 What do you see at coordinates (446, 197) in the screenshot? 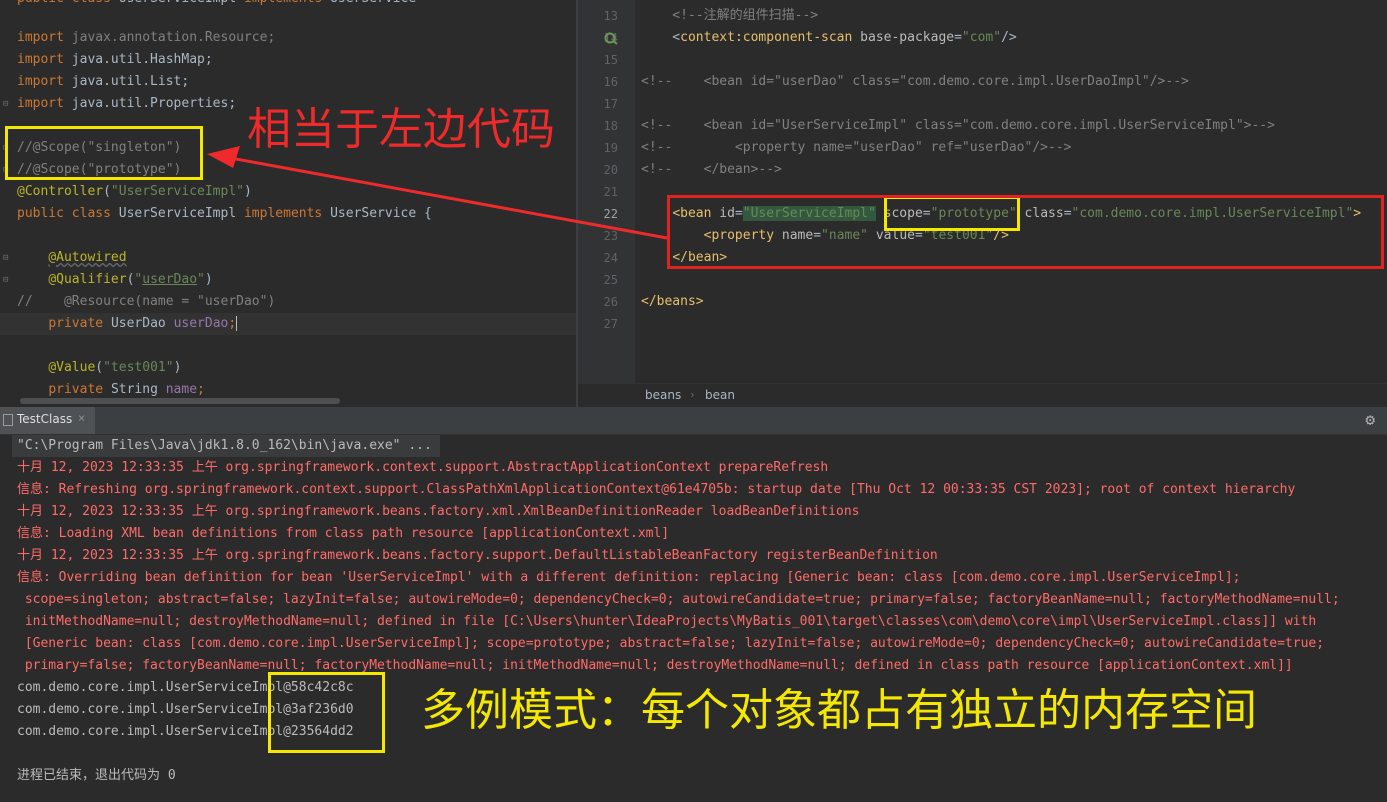
I see `arrow-line` at bounding box center [446, 197].